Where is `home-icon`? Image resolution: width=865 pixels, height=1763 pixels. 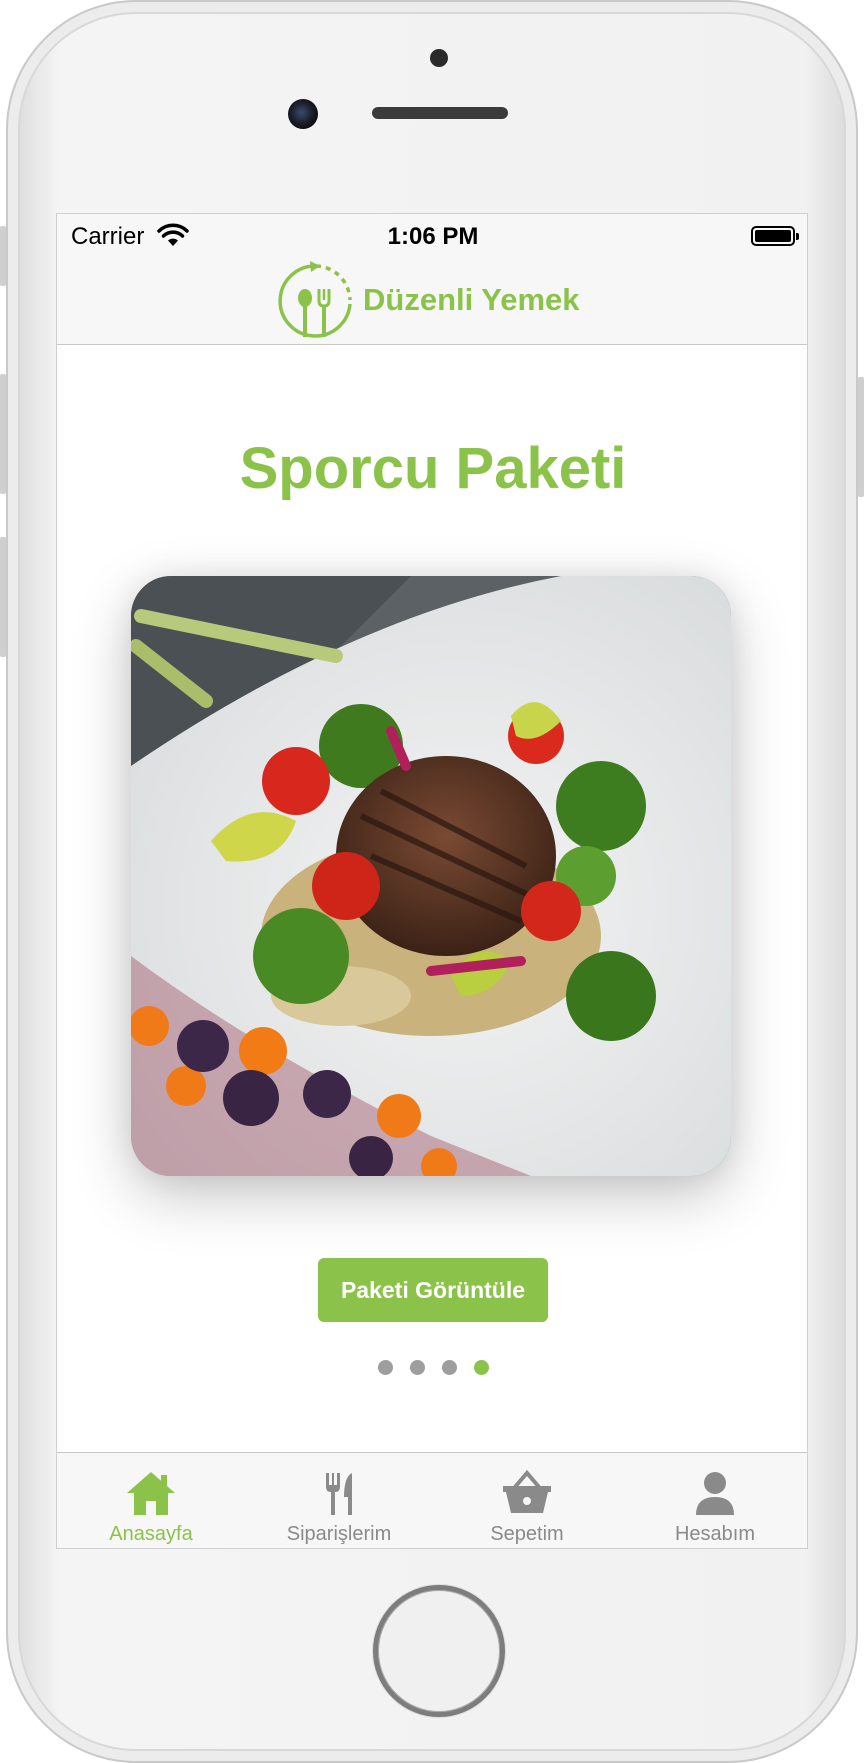 home-icon is located at coordinates (151, 1493).